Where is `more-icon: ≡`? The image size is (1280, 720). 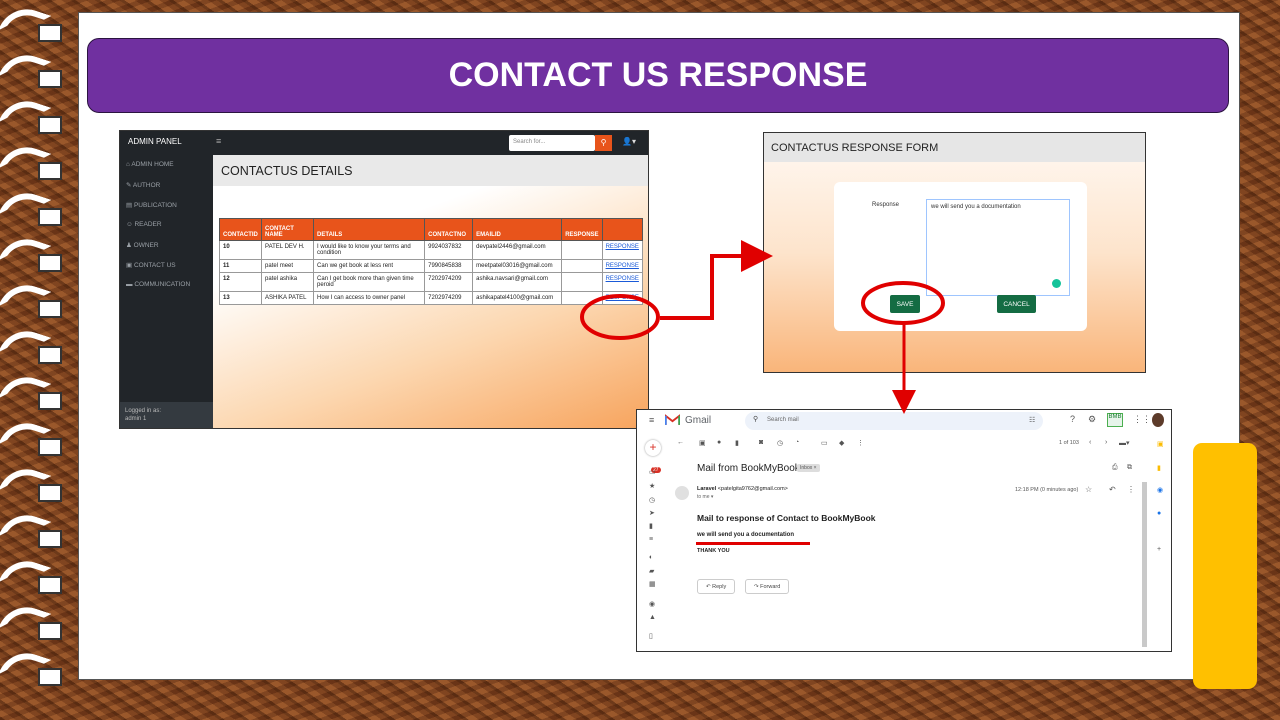 more-icon: ≡ is located at coordinates (651, 539).